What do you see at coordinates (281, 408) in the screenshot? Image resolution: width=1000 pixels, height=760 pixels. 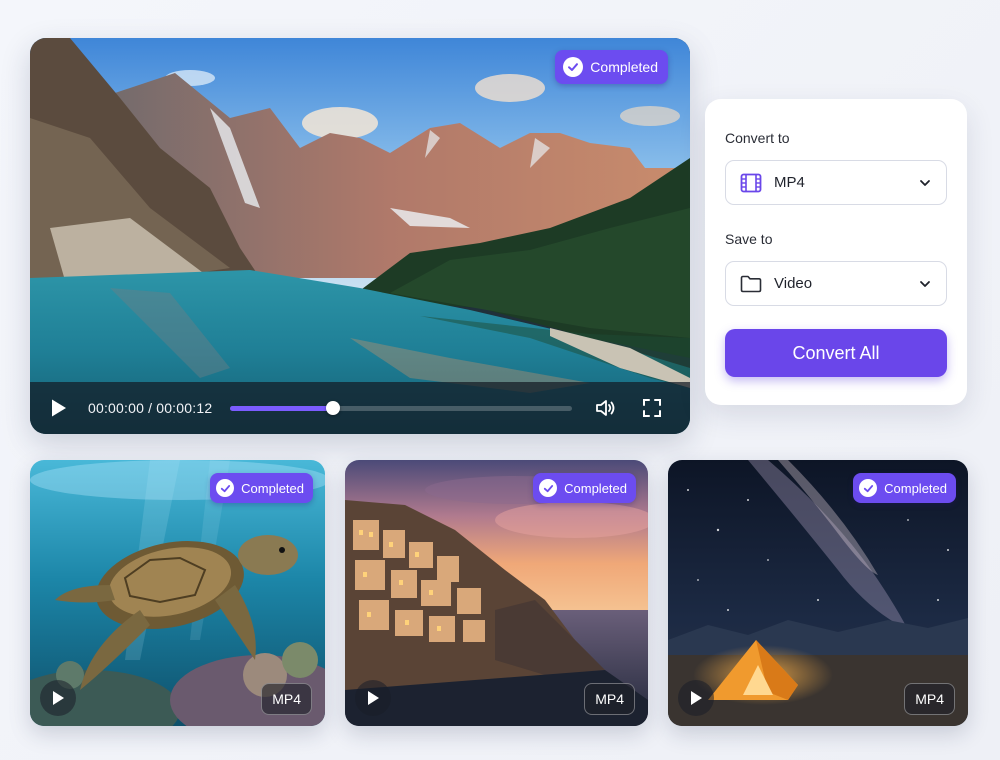 I see `seek-progress` at bounding box center [281, 408].